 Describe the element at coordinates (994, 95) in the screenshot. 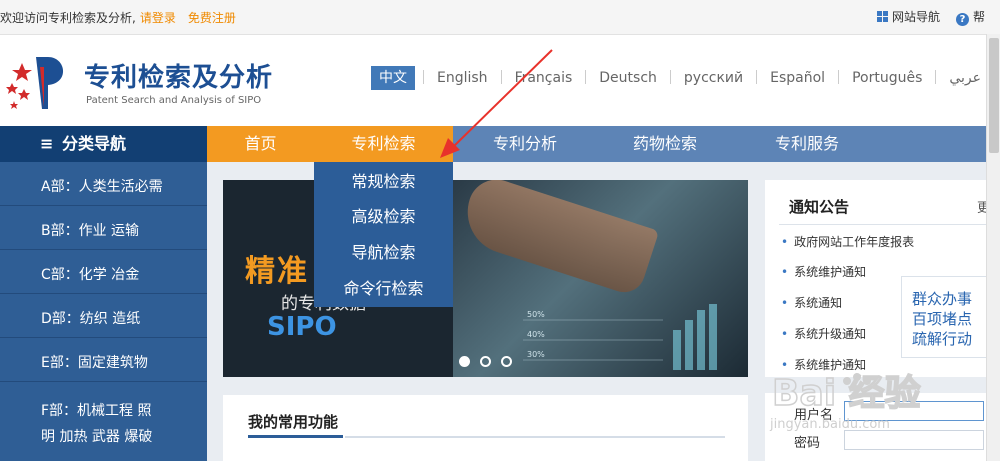

I see `scrollbar-thumb` at that location.